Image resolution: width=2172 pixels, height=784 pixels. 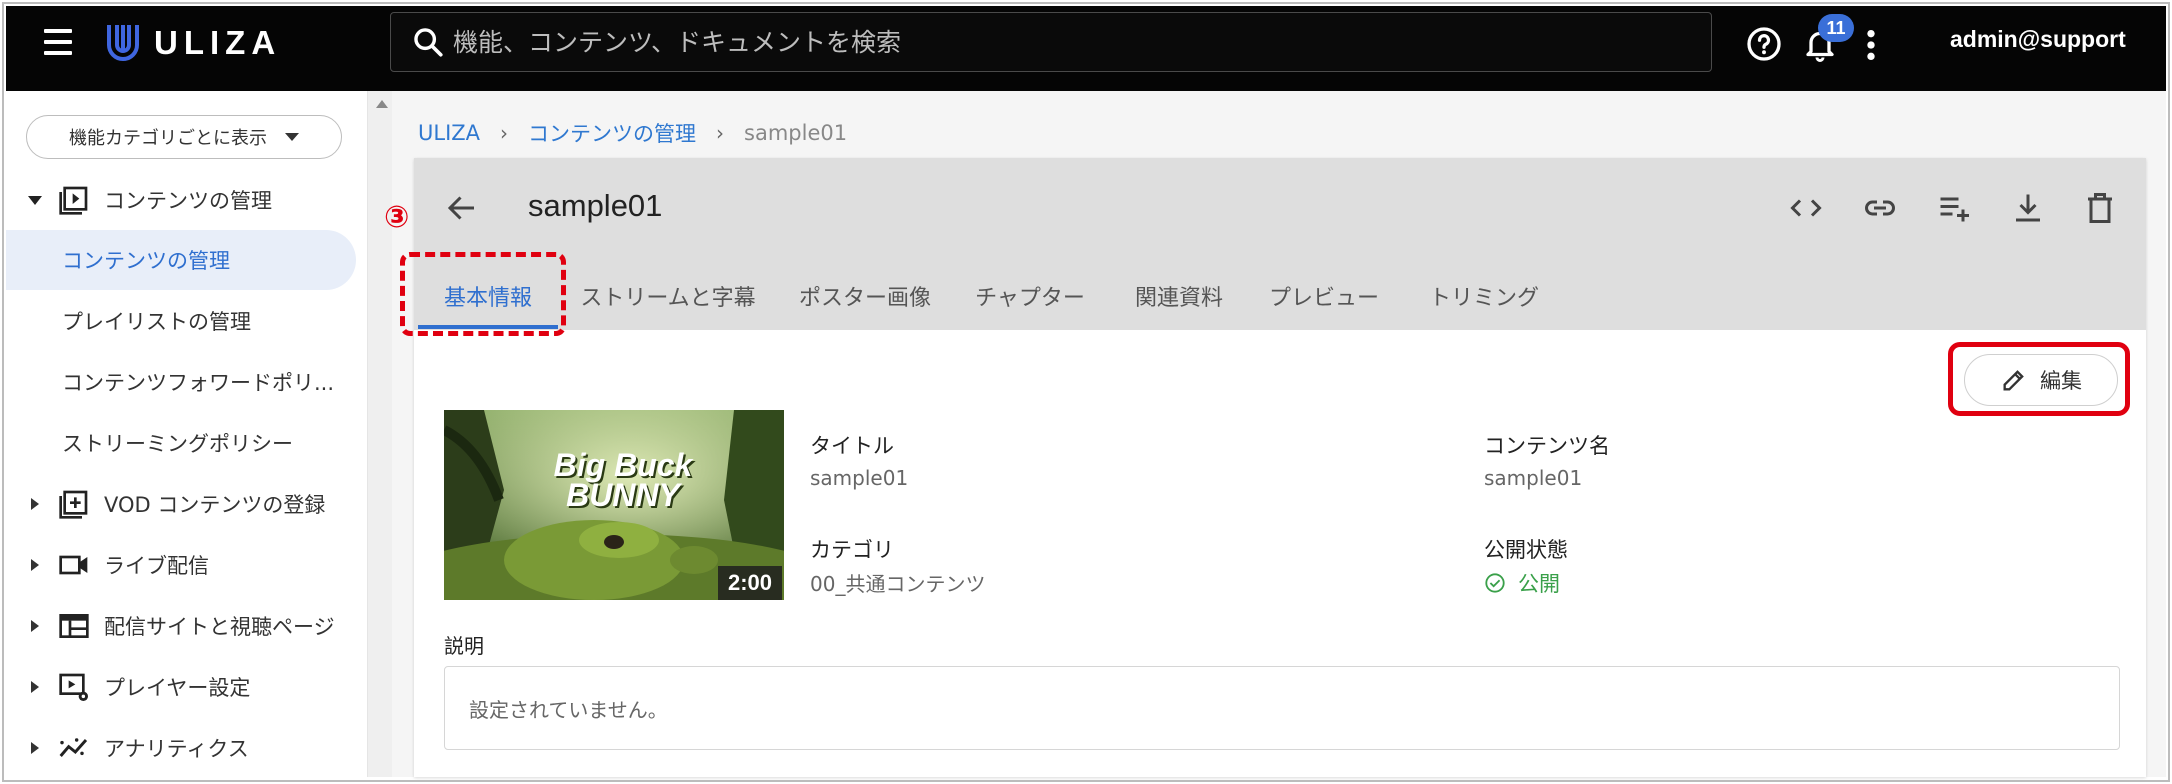 What do you see at coordinates (1526, 550) in the screenshot?
I see `publish-status-label: 公開状態` at bounding box center [1526, 550].